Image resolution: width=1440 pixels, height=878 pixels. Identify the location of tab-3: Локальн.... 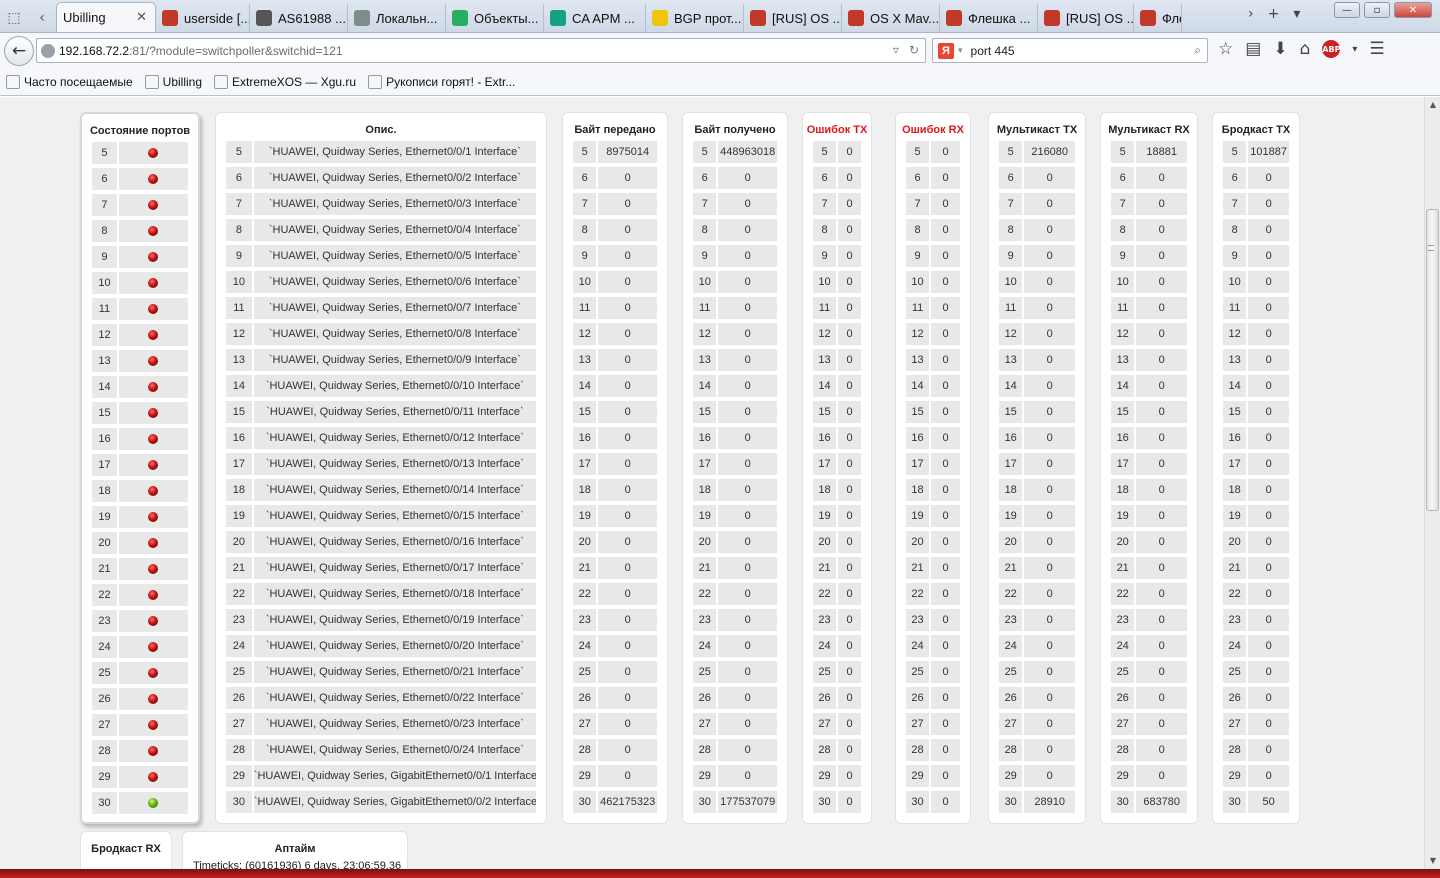
(397, 18).